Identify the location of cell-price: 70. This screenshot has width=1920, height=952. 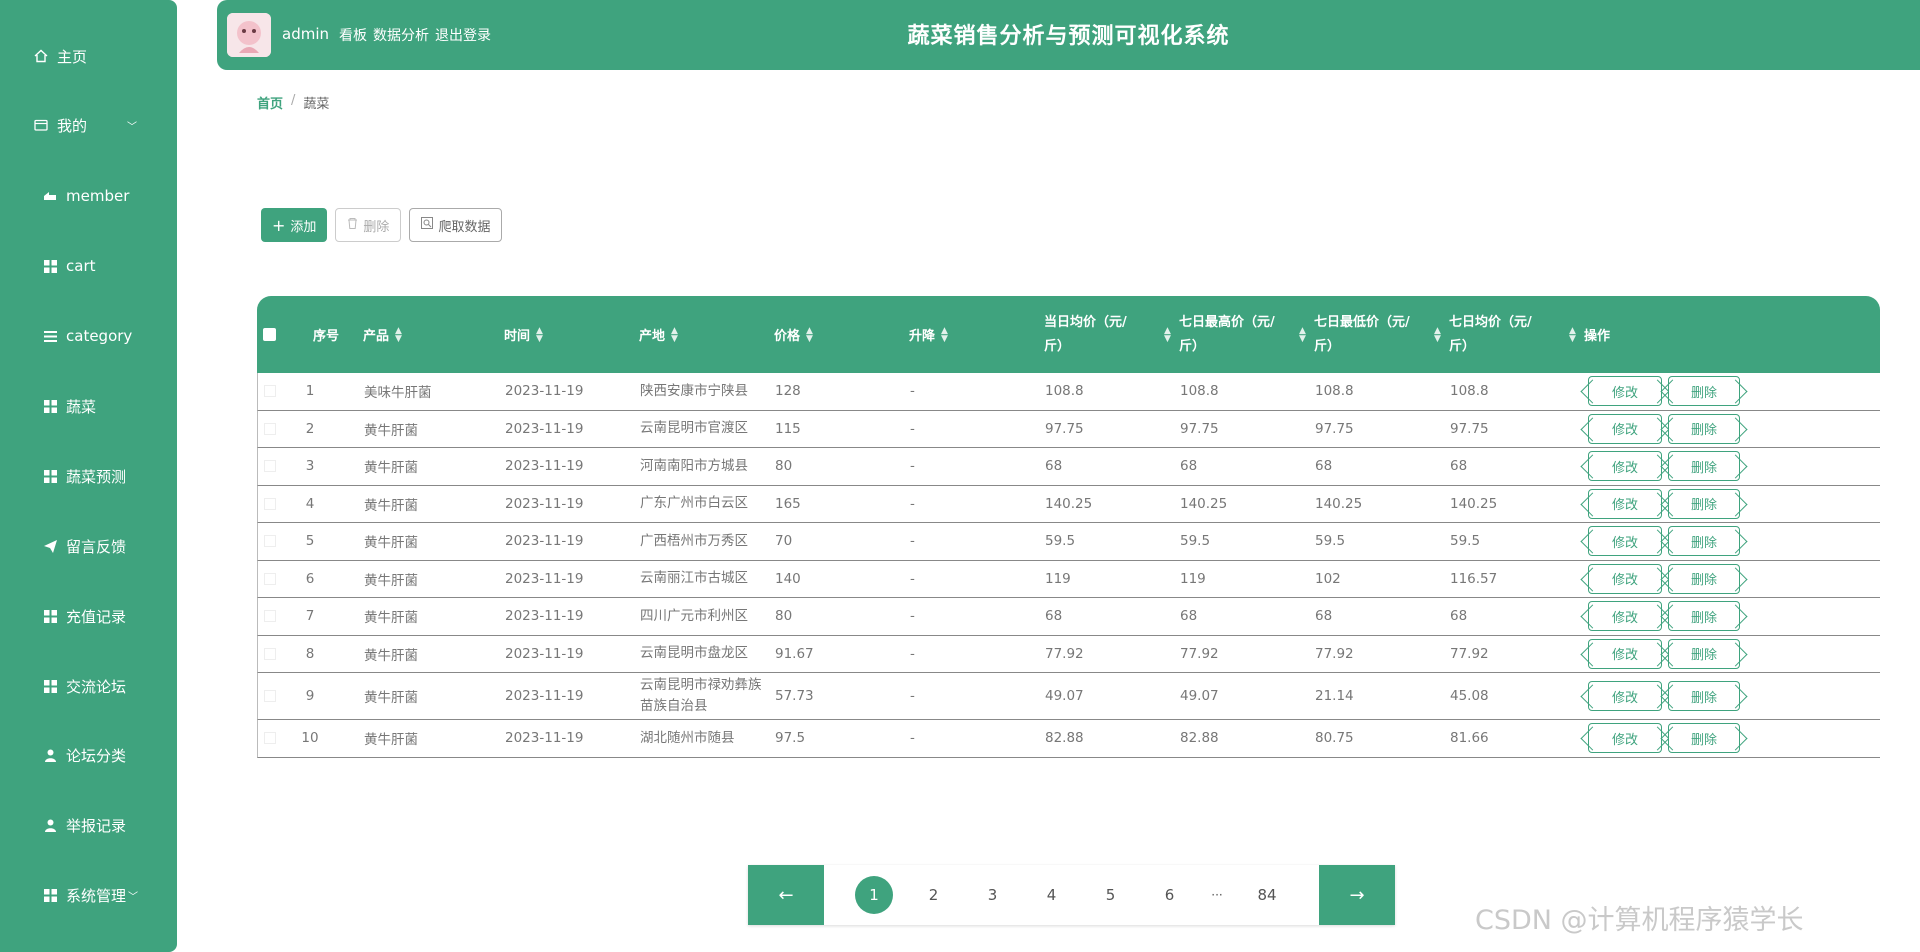
(784, 541).